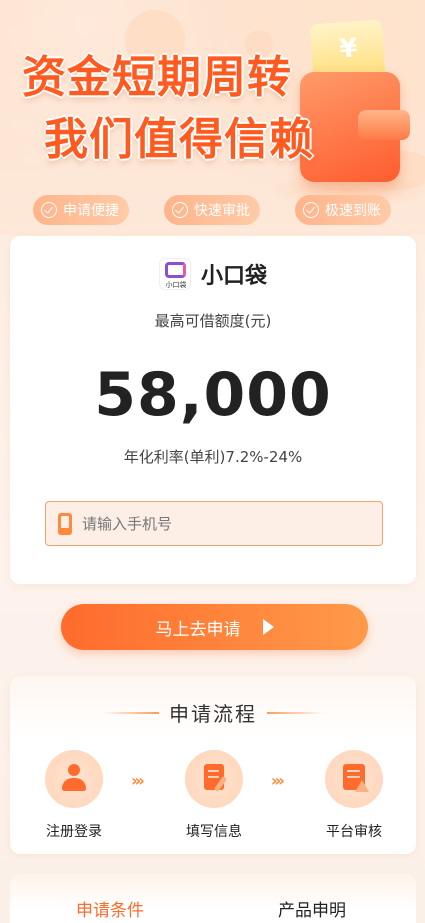 This screenshot has height=923, width=425. Describe the element at coordinates (74, 832) in the screenshot. I see `step-label: 注册登录` at that location.